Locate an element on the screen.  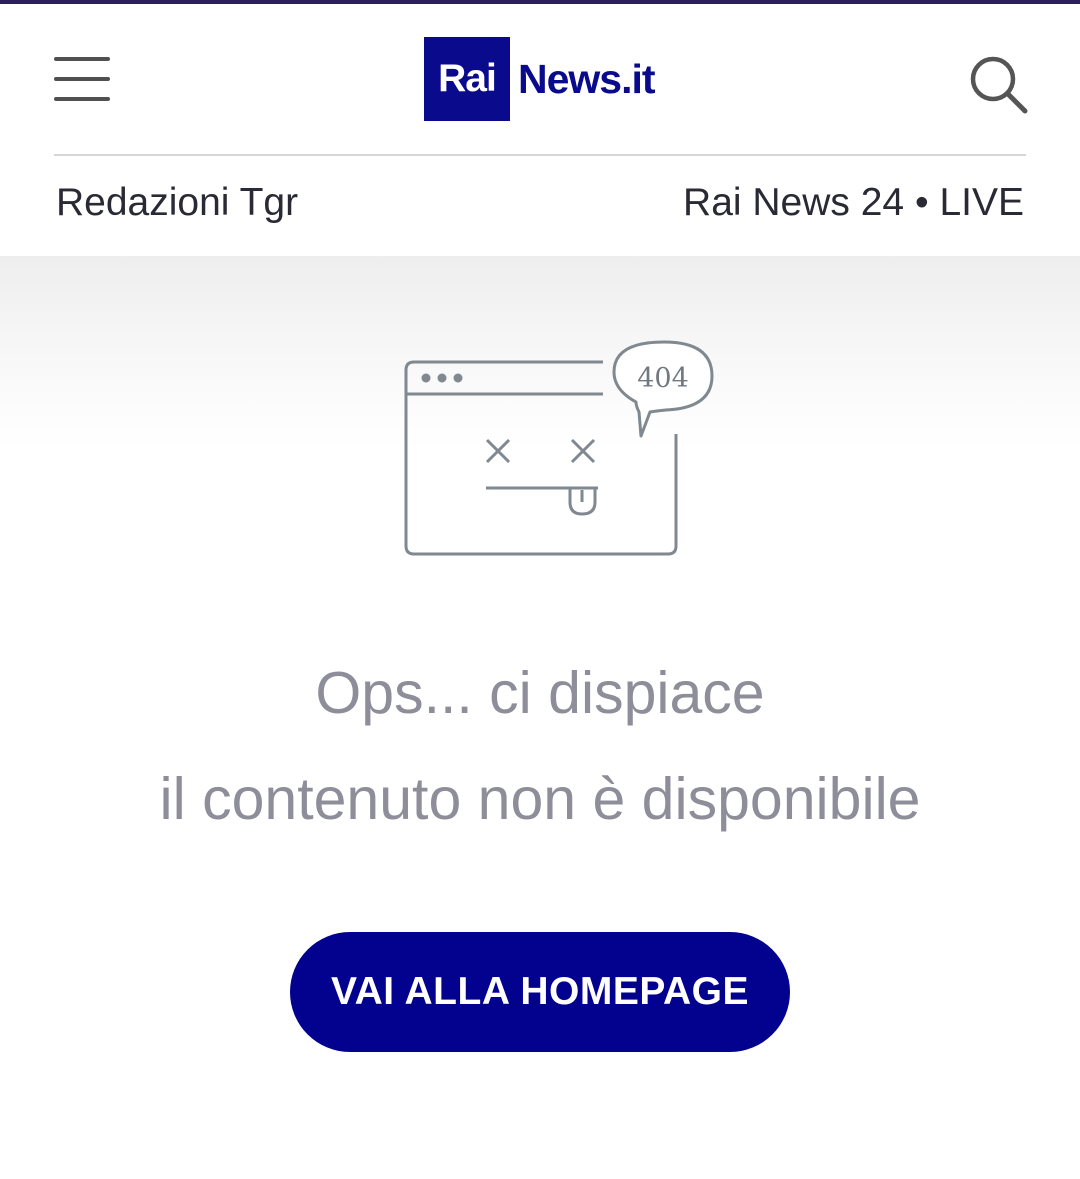
go-to-homepage-button: VAI ALLA HOMEPAGE is located at coordinates (540, 992).